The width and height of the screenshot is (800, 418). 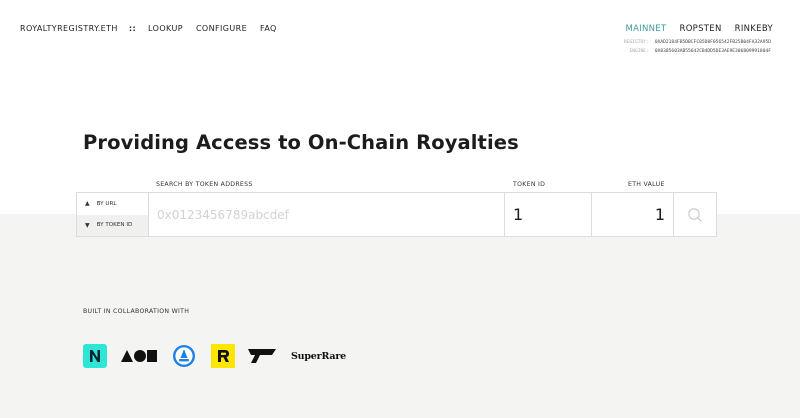 I want to click on network-mainnet: MAINNET, so click(x=645, y=29).